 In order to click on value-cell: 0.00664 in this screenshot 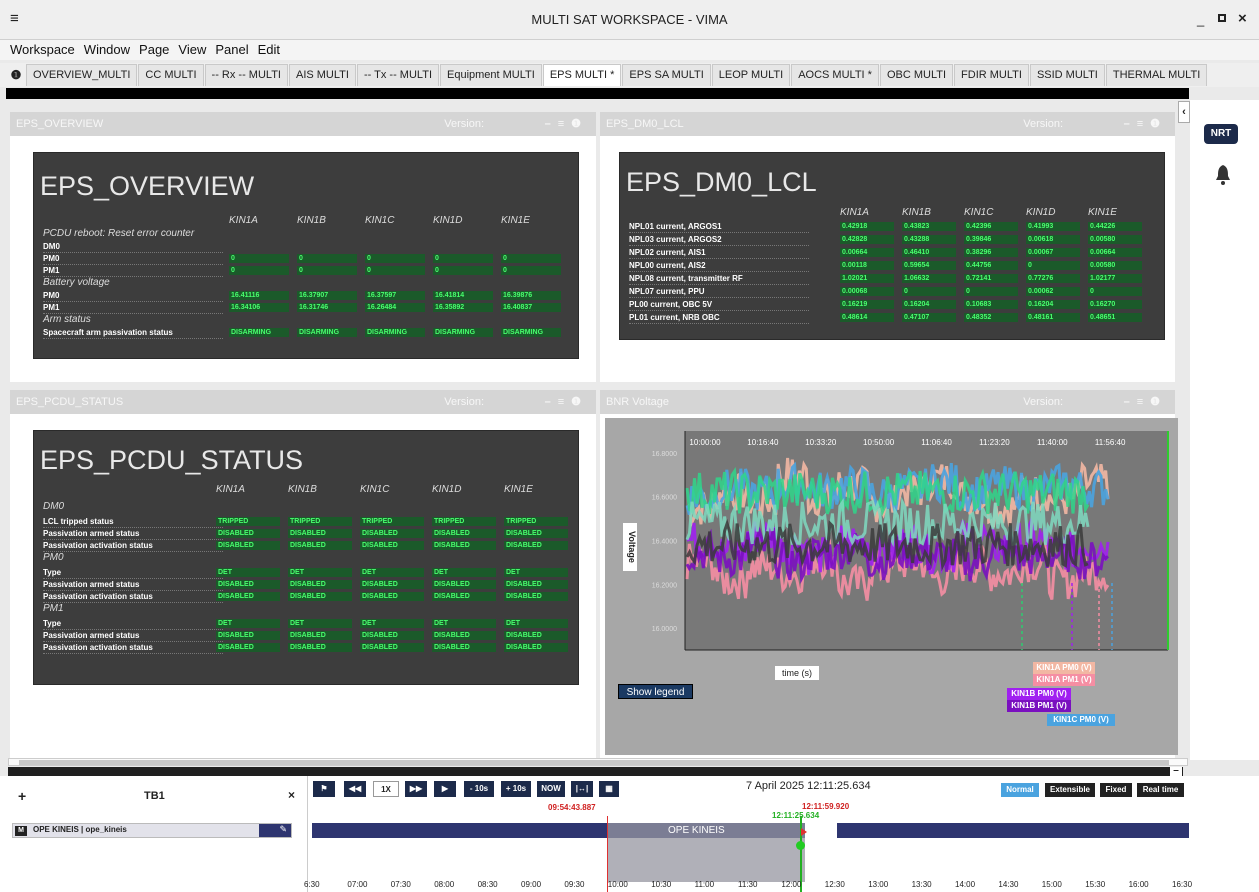, I will do `click(1115, 252)`.